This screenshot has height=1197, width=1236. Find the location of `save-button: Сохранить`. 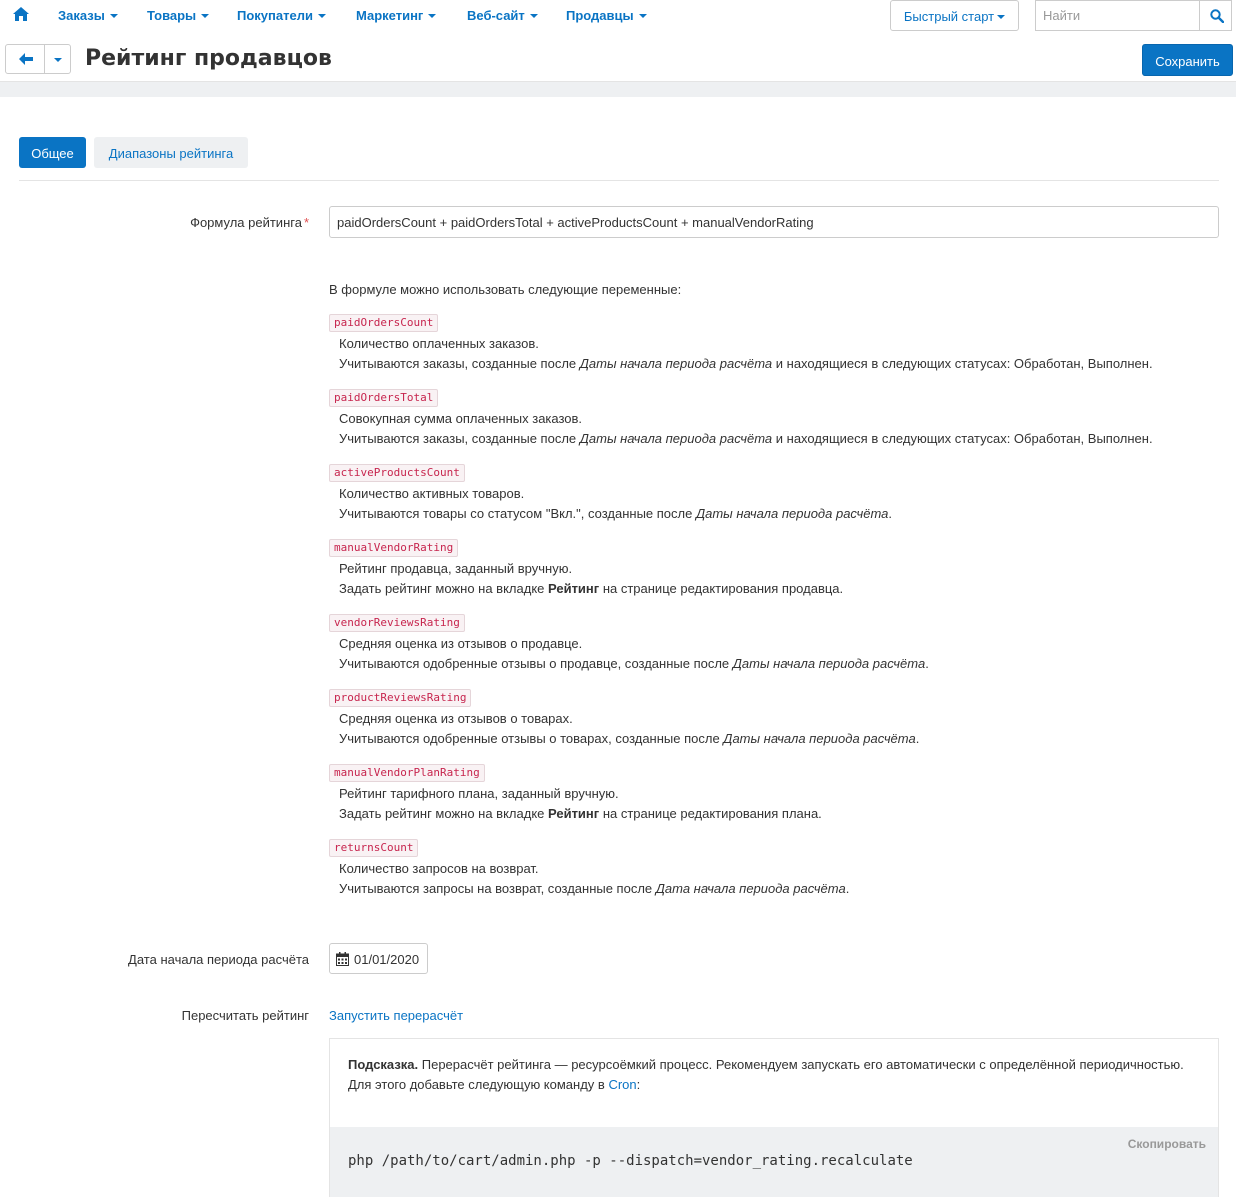

save-button: Сохранить is located at coordinates (1187, 60).